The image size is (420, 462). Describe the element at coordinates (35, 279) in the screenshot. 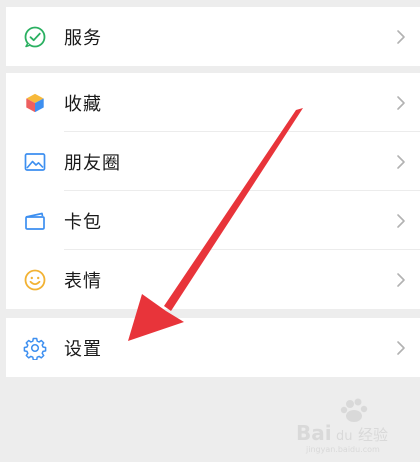

I see `smiley-icon` at that location.